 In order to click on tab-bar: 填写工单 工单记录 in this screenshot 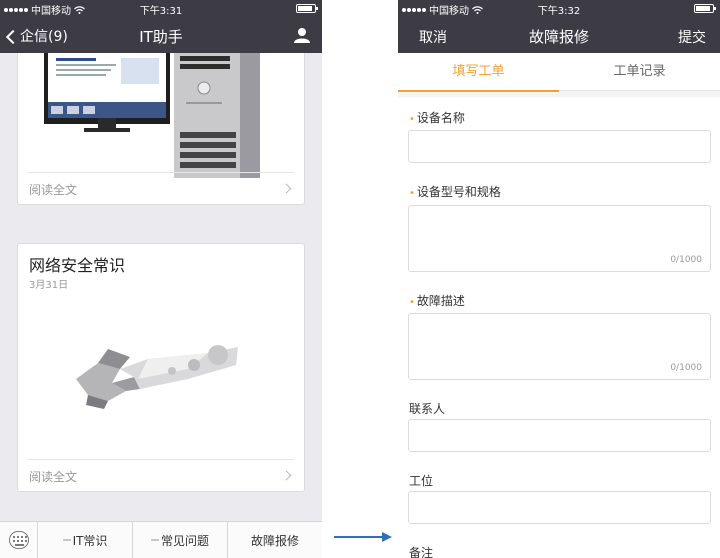, I will do `click(559, 72)`.